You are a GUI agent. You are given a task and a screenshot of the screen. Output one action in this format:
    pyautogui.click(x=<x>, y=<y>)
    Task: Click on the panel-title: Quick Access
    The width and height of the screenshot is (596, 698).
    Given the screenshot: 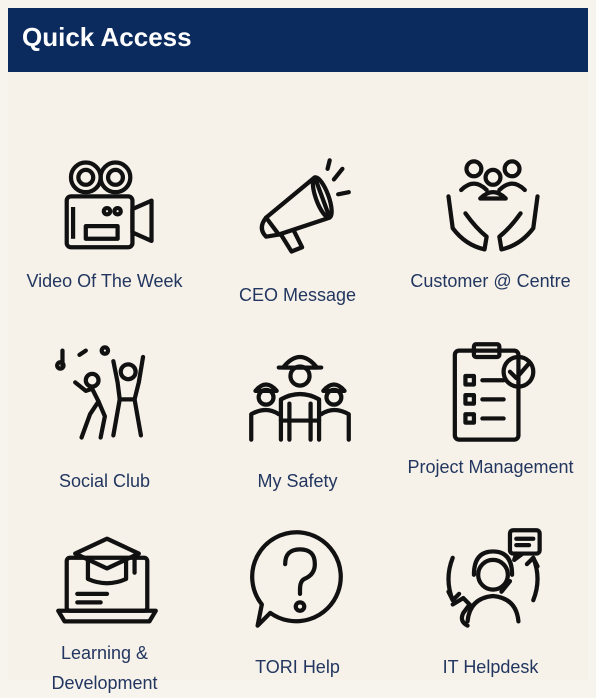 What is the action you would take?
    pyautogui.click(x=107, y=37)
    